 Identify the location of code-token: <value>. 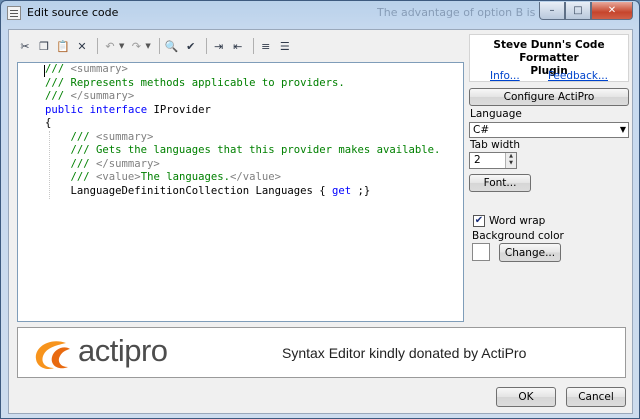
(115, 177).